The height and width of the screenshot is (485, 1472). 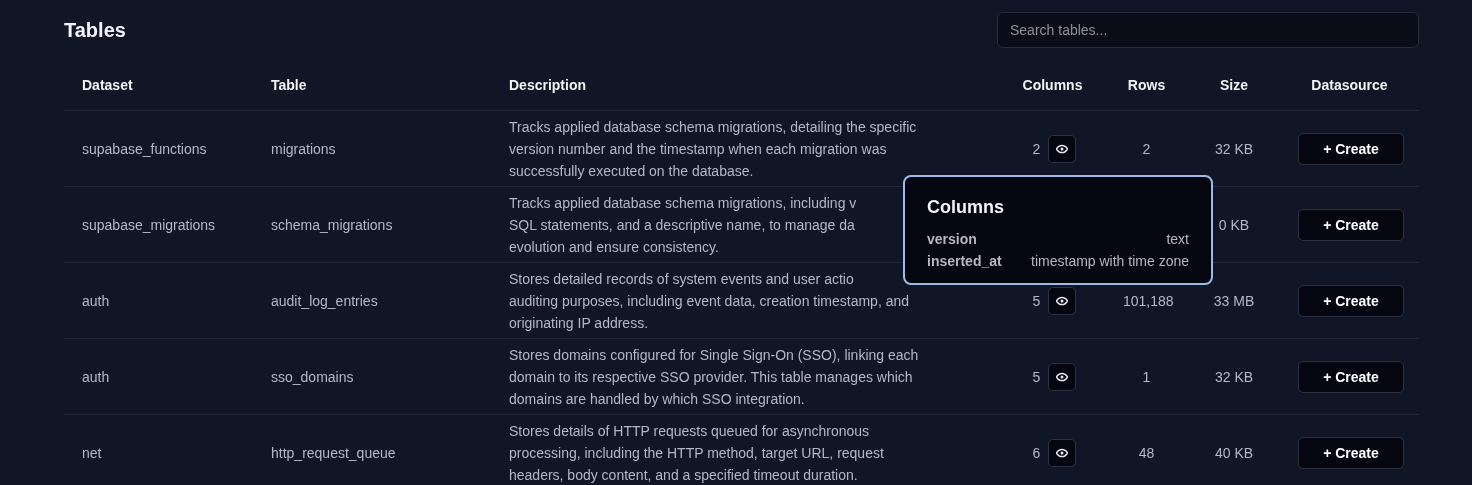 I want to click on column-type: text, so click(x=1177, y=239).